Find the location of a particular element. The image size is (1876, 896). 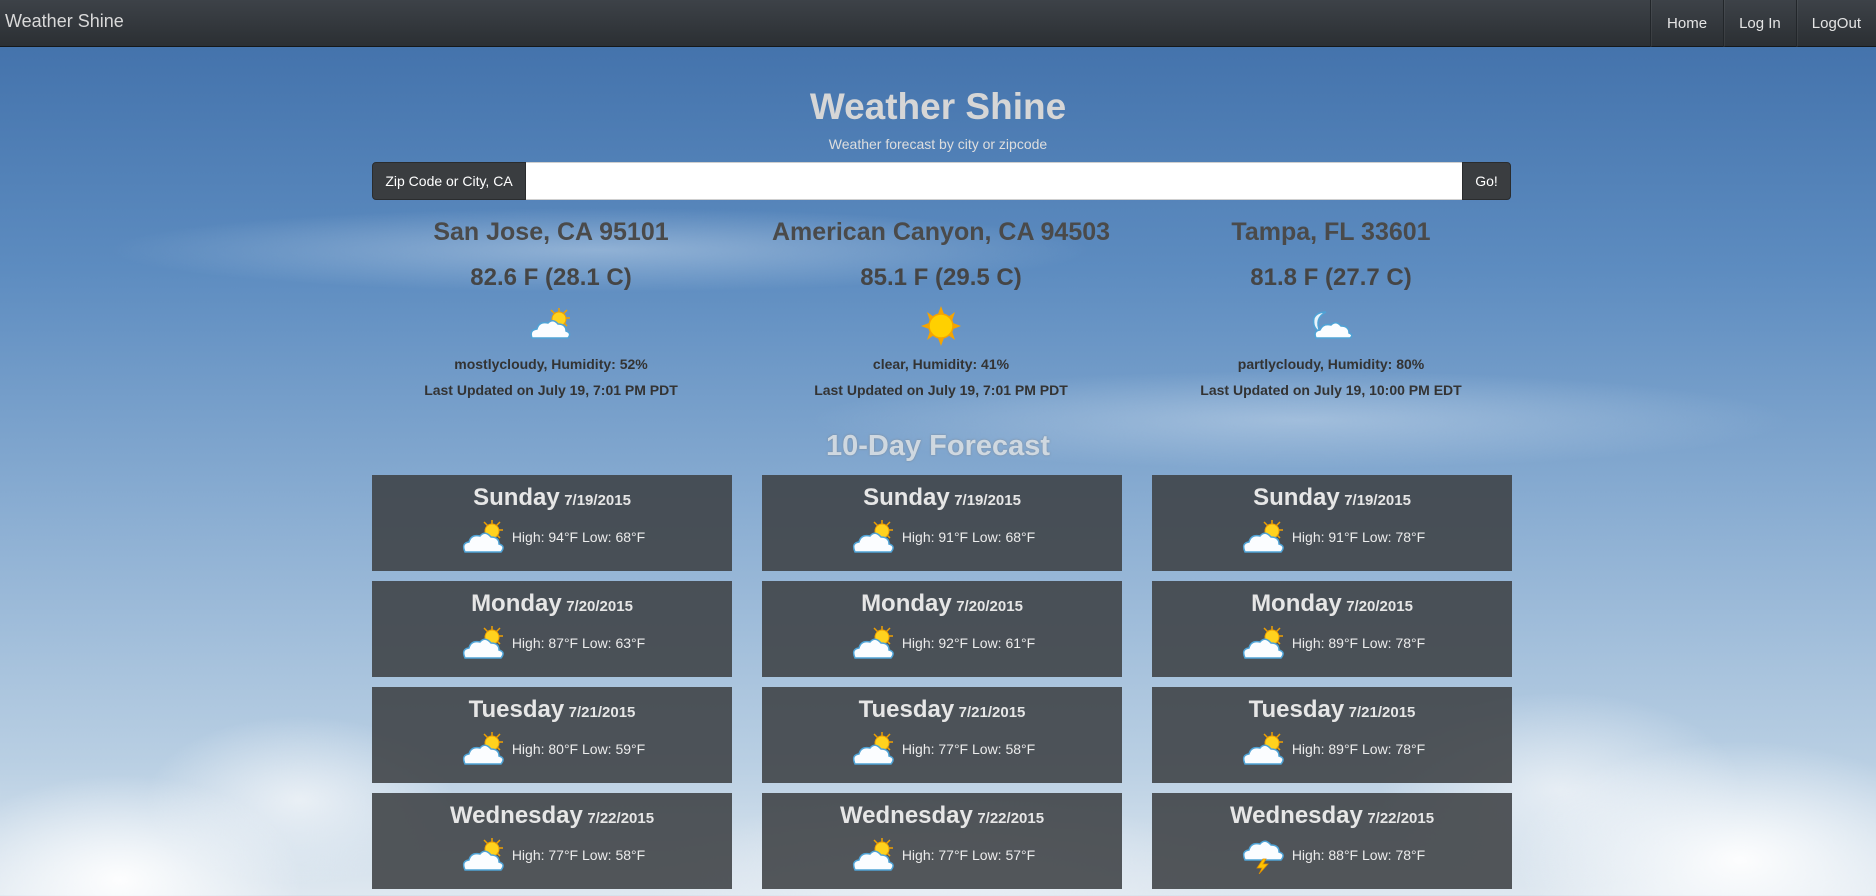

current-temperature: 81.8 F (27.7 C) is located at coordinates (1331, 277).